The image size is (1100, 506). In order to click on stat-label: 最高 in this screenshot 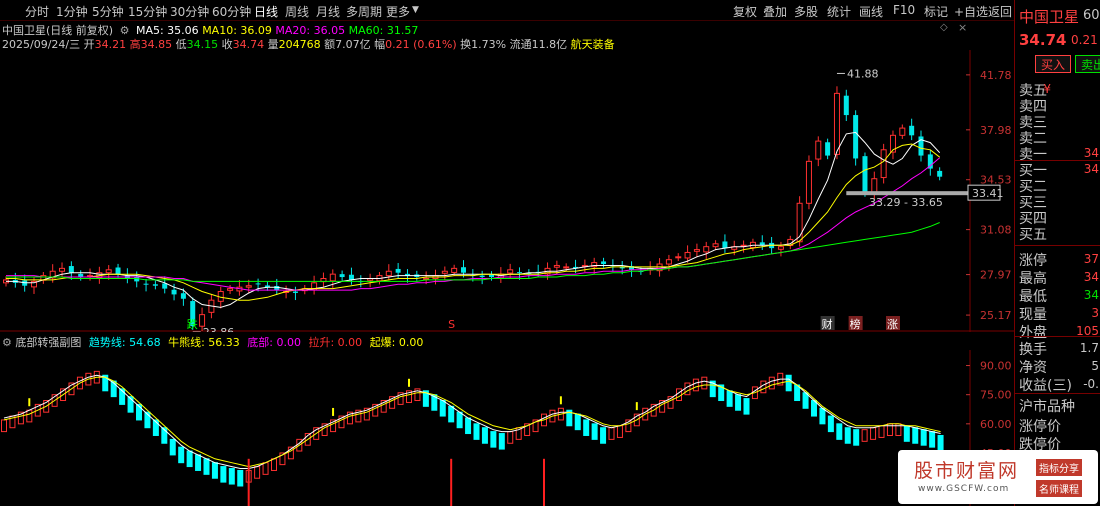, I will do `click(1033, 279)`.